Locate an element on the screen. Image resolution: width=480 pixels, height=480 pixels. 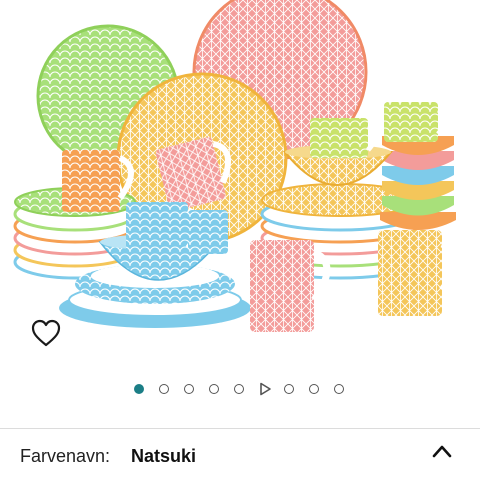
variant-label: Farvenavn: is located at coordinates (65, 456).